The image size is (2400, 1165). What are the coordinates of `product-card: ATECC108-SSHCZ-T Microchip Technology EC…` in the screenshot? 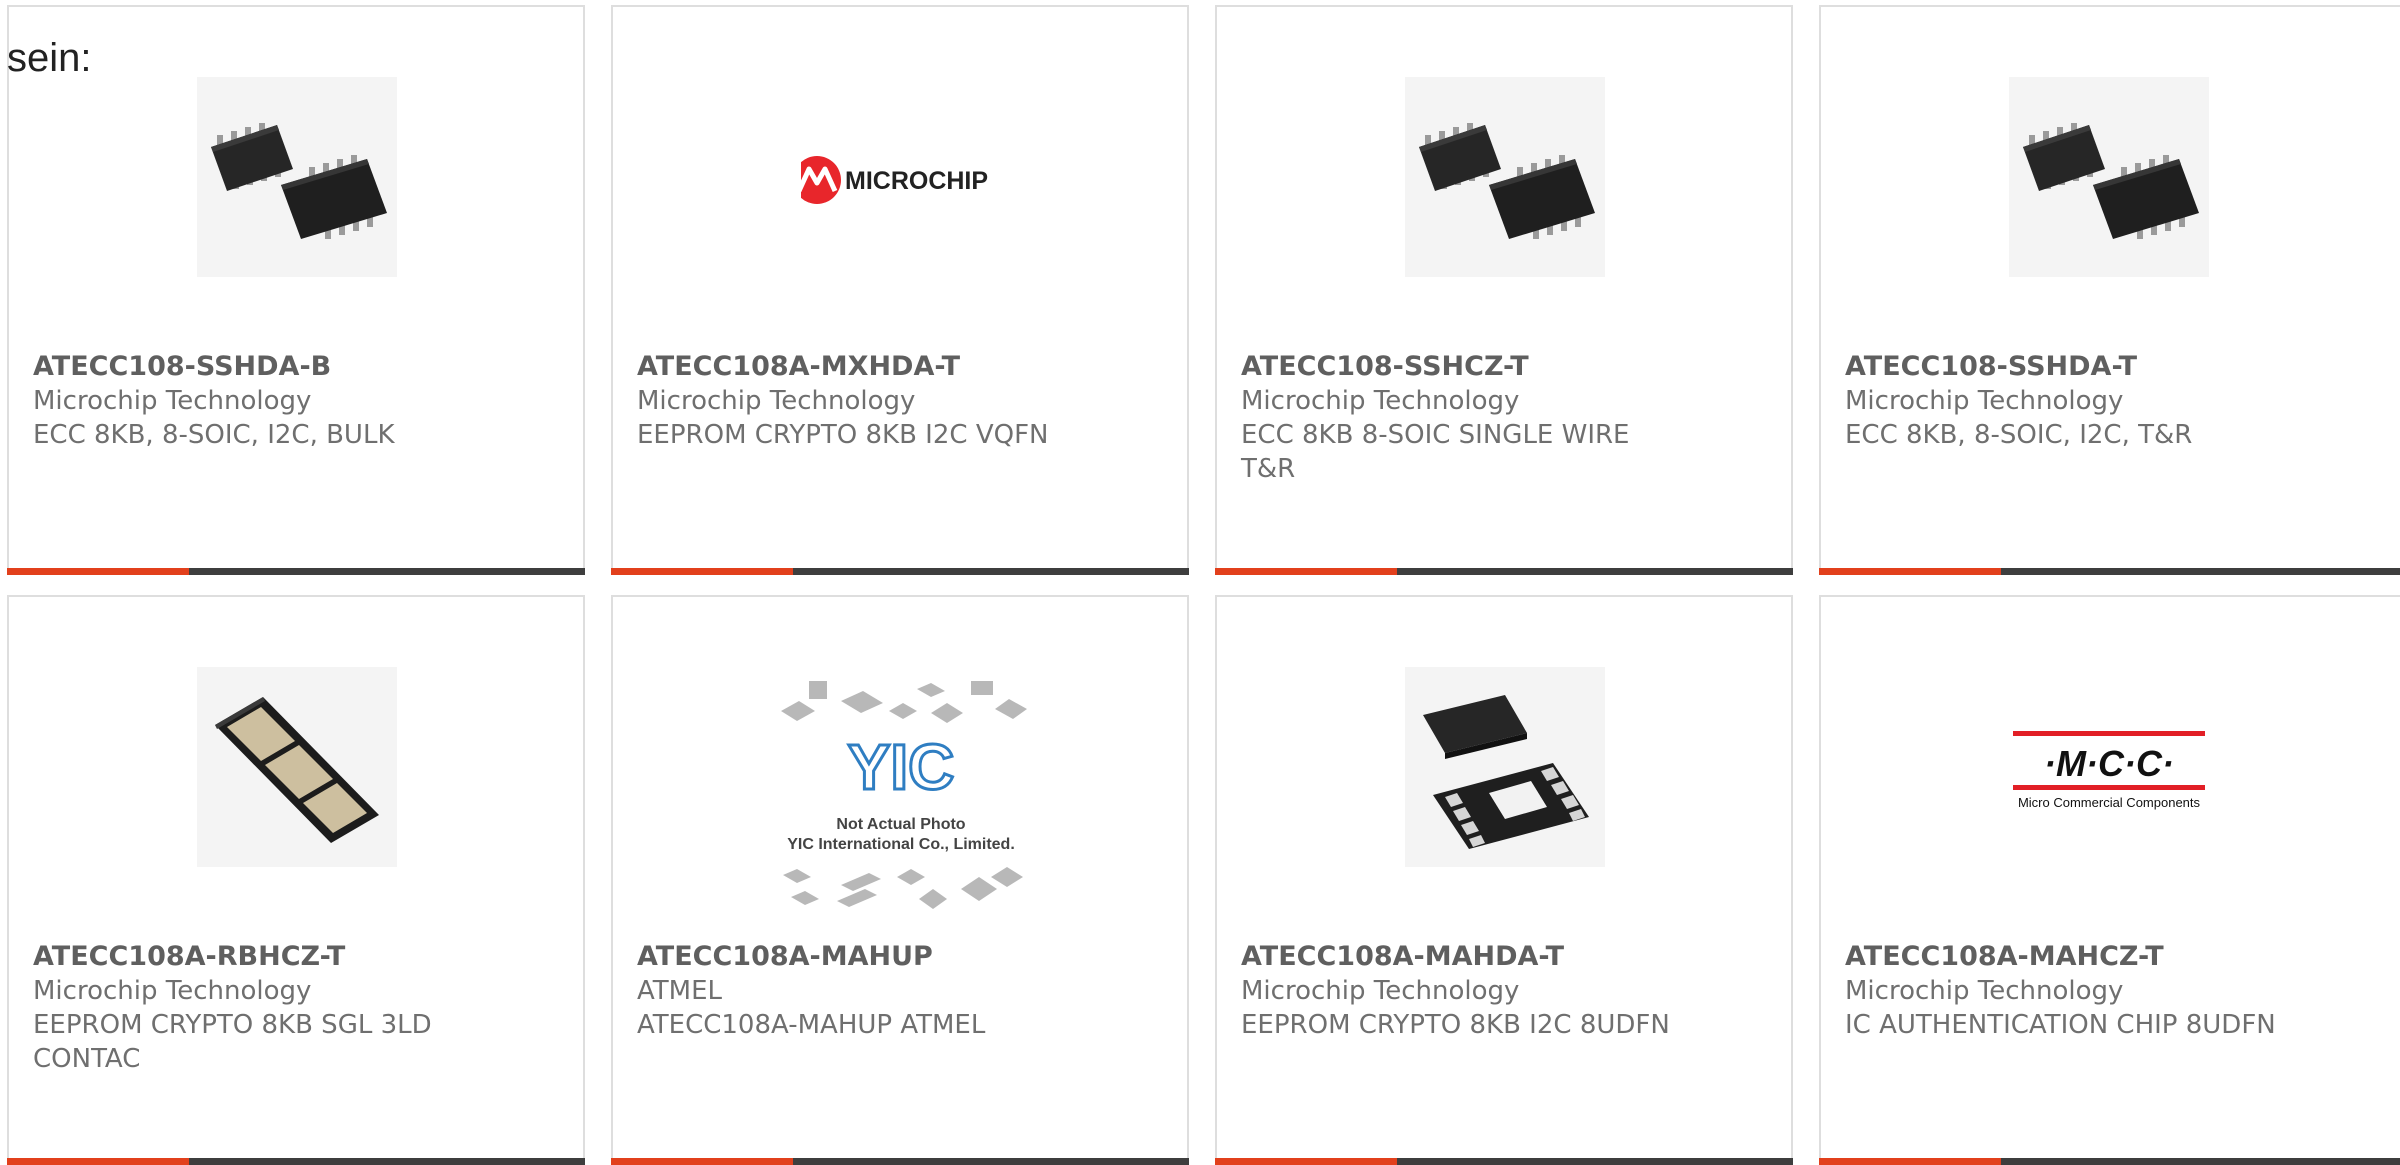 It's located at (1504, 290).